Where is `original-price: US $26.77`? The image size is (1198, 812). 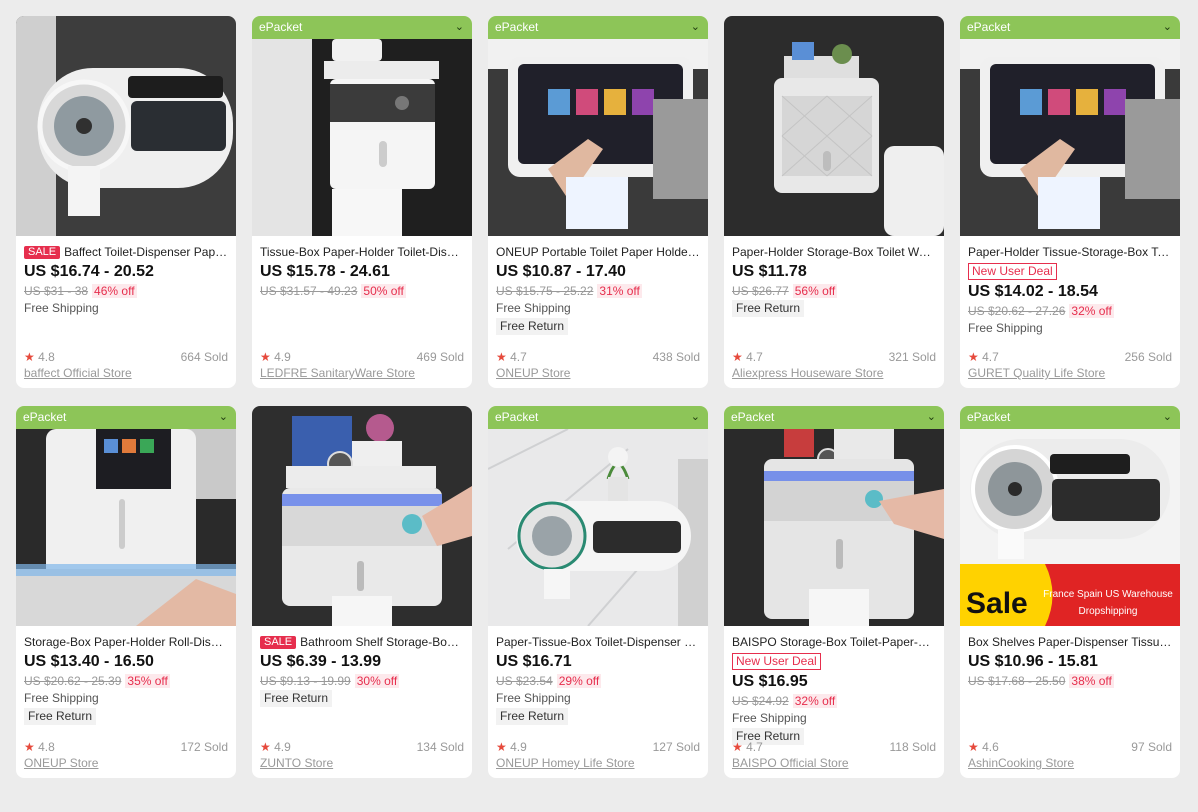 original-price: US $26.77 is located at coordinates (760, 291).